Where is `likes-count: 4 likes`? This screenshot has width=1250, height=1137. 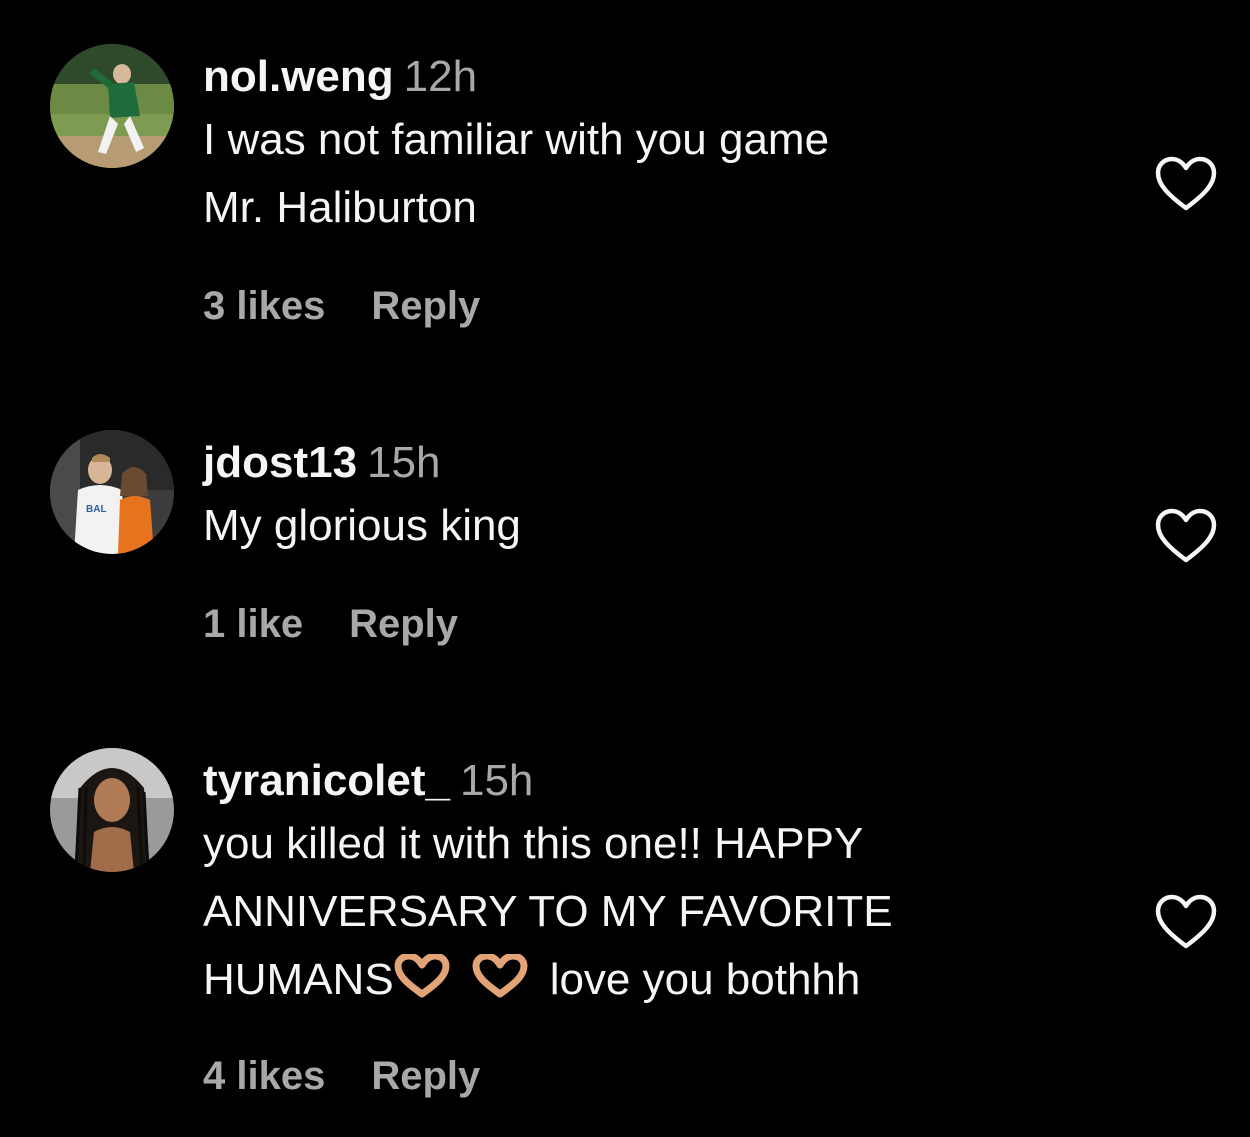 likes-count: 4 likes is located at coordinates (264, 1076).